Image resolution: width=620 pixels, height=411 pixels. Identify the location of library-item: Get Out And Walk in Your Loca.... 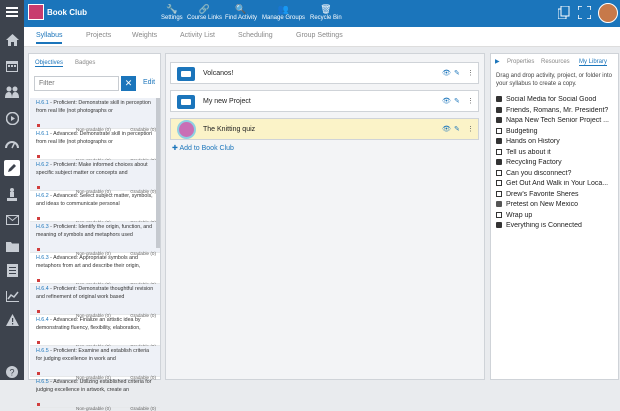
(556, 183).